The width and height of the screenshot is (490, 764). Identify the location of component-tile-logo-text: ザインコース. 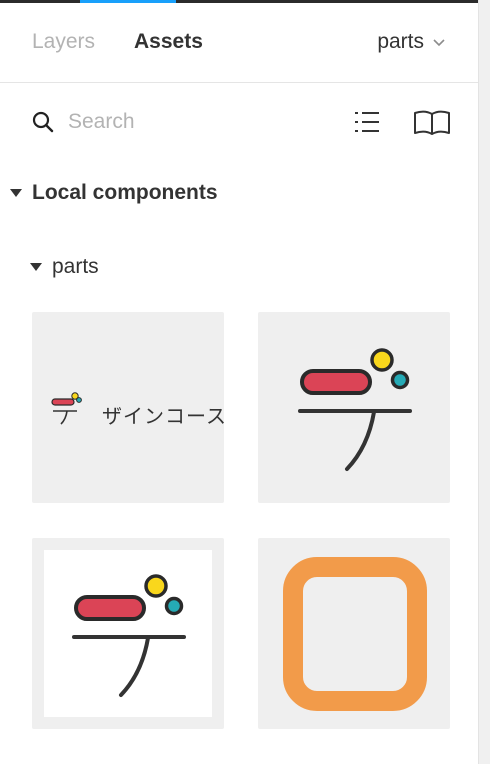
(128, 407).